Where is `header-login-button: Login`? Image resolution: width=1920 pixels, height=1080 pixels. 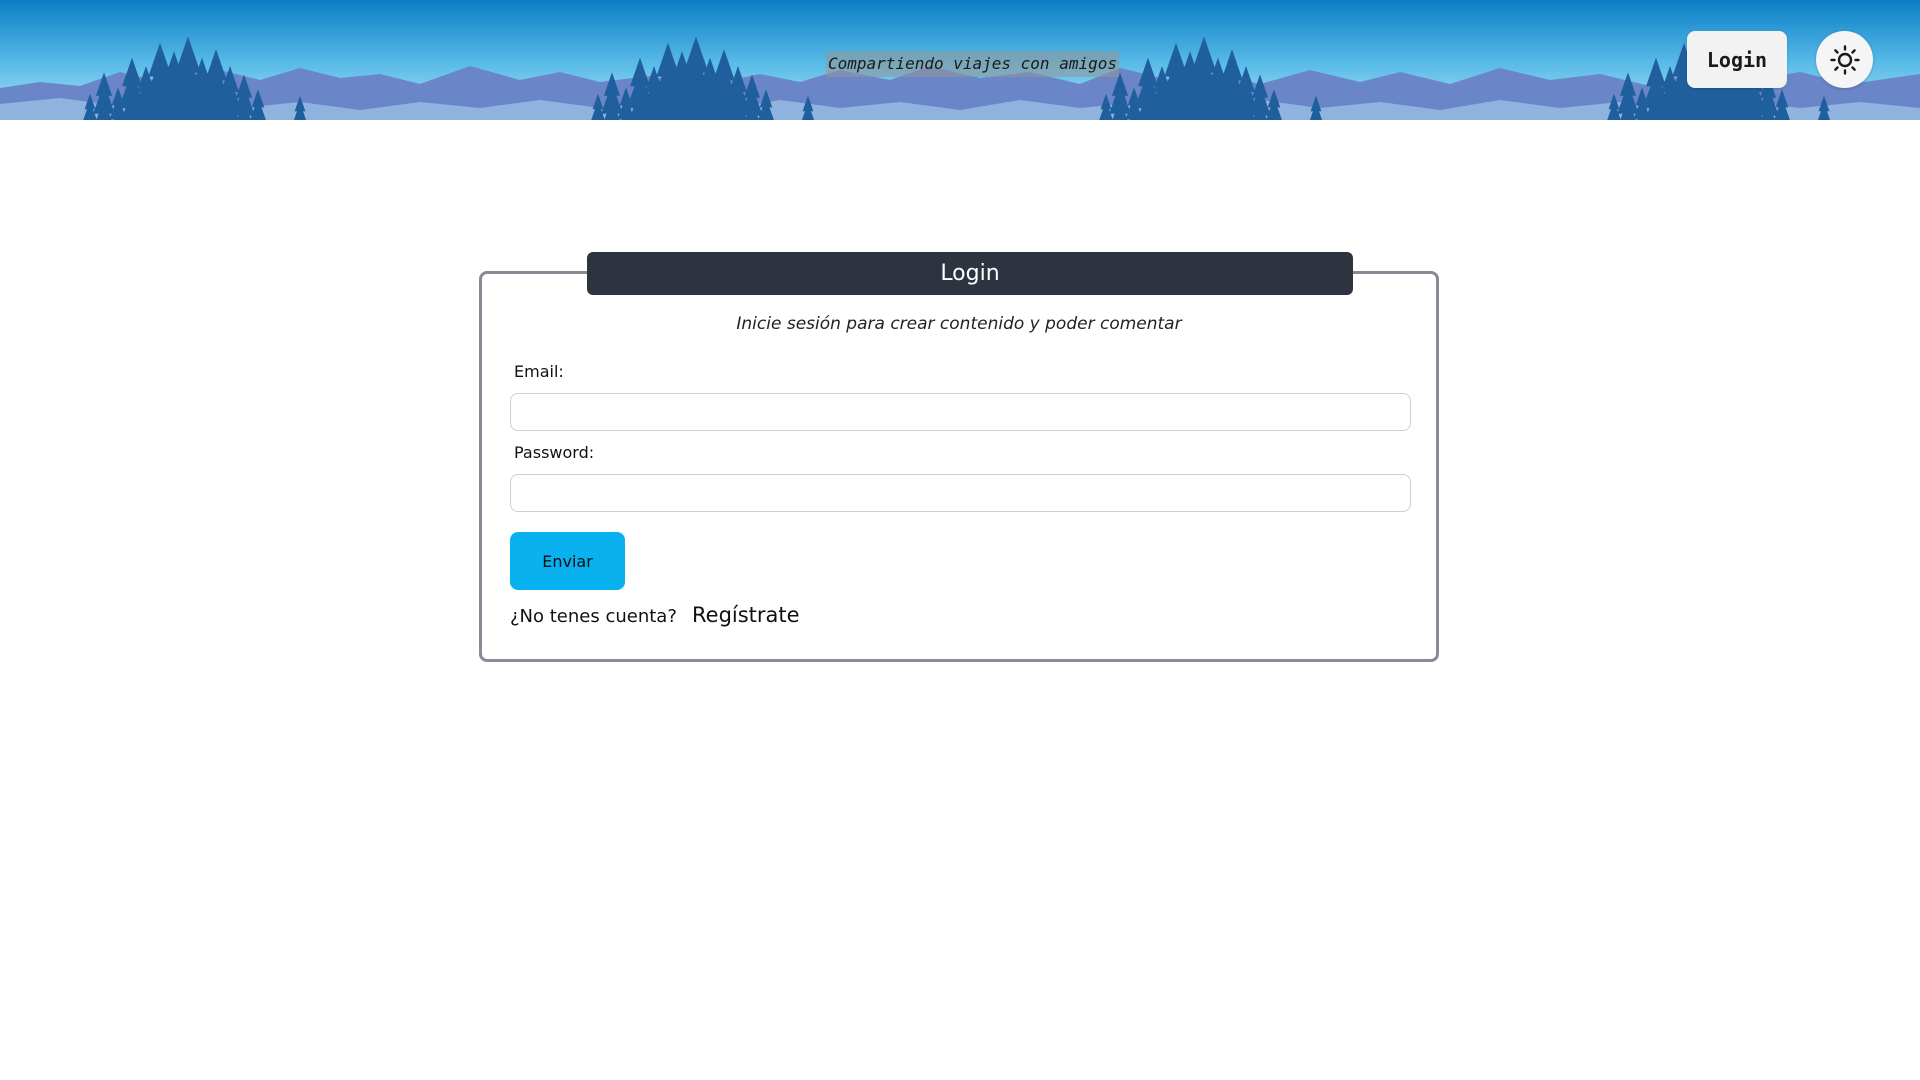 header-login-button: Login is located at coordinates (1737, 59).